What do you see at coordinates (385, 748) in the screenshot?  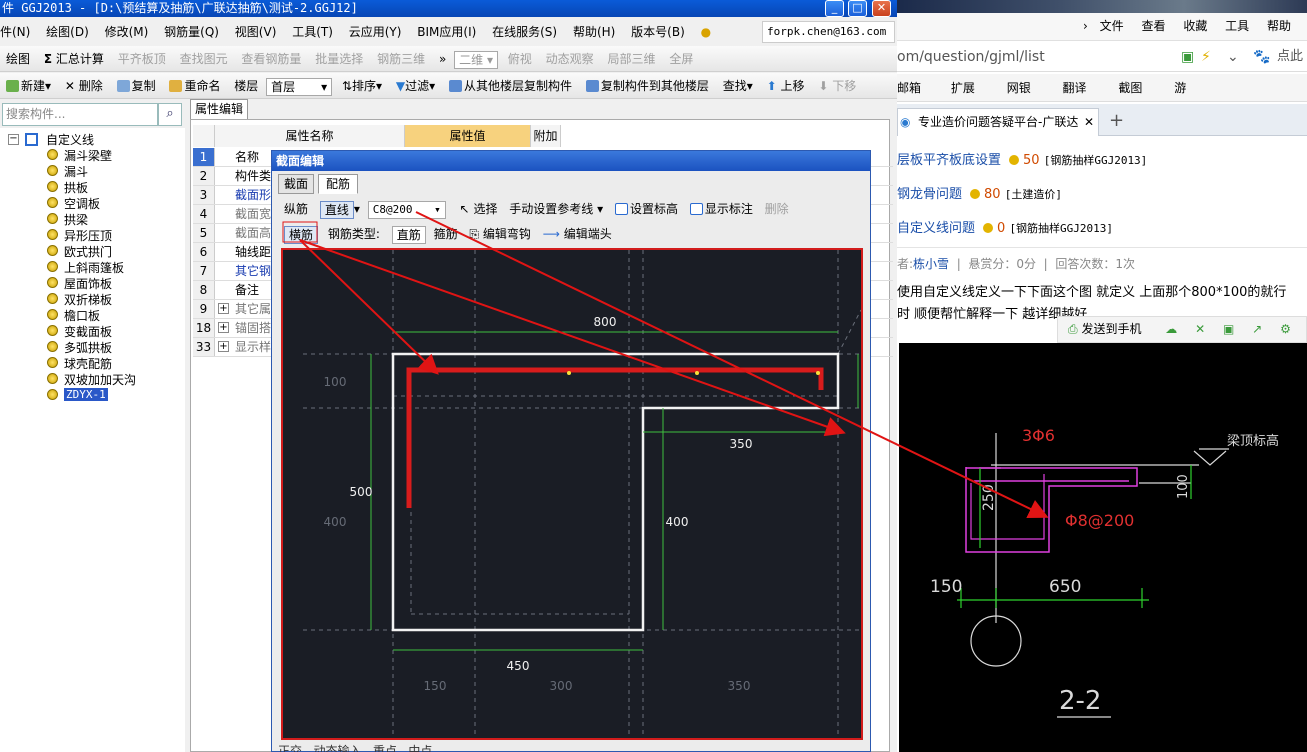 I see `snap-endpoint-toggle: 重点` at bounding box center [385, 748].